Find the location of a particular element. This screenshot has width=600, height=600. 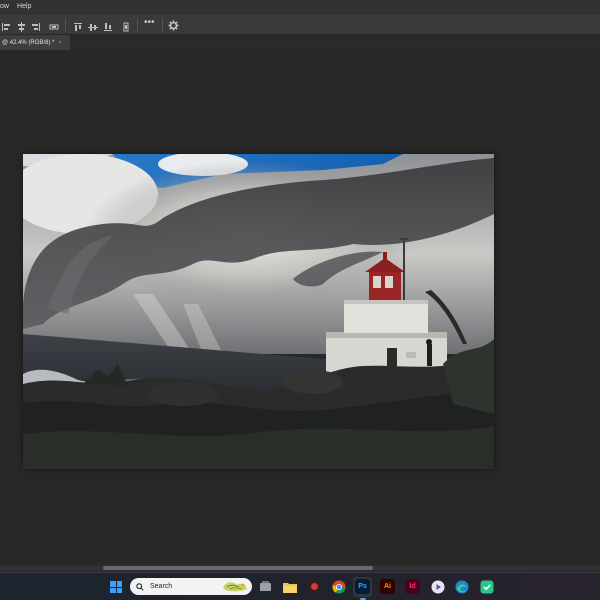

align-top-edges-icon is located at coordinates (78, 25).